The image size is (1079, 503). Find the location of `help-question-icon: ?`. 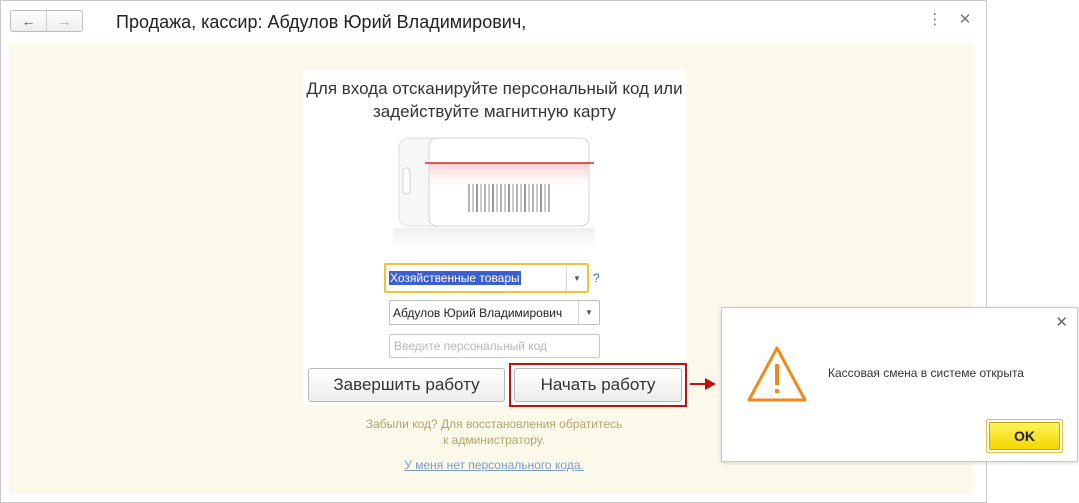

help-question-icon: ? is located at coordinates (596, 278).